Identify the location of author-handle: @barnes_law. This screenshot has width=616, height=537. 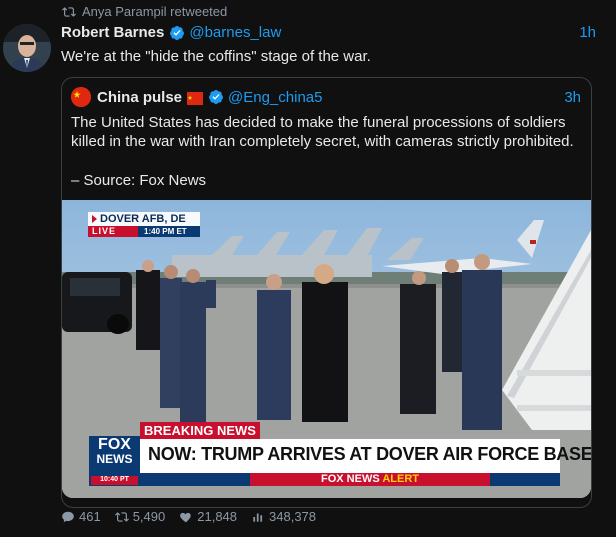
(235, 32).